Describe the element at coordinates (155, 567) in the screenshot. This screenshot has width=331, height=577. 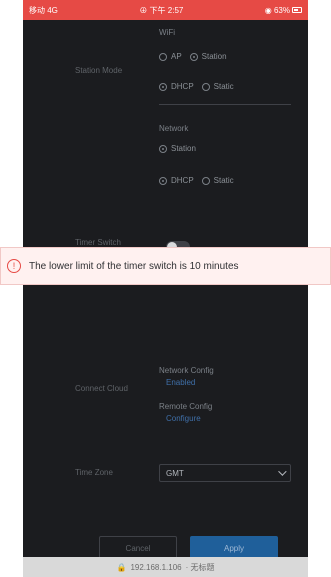
I see `address-text: 192.168.1.106` at that location.